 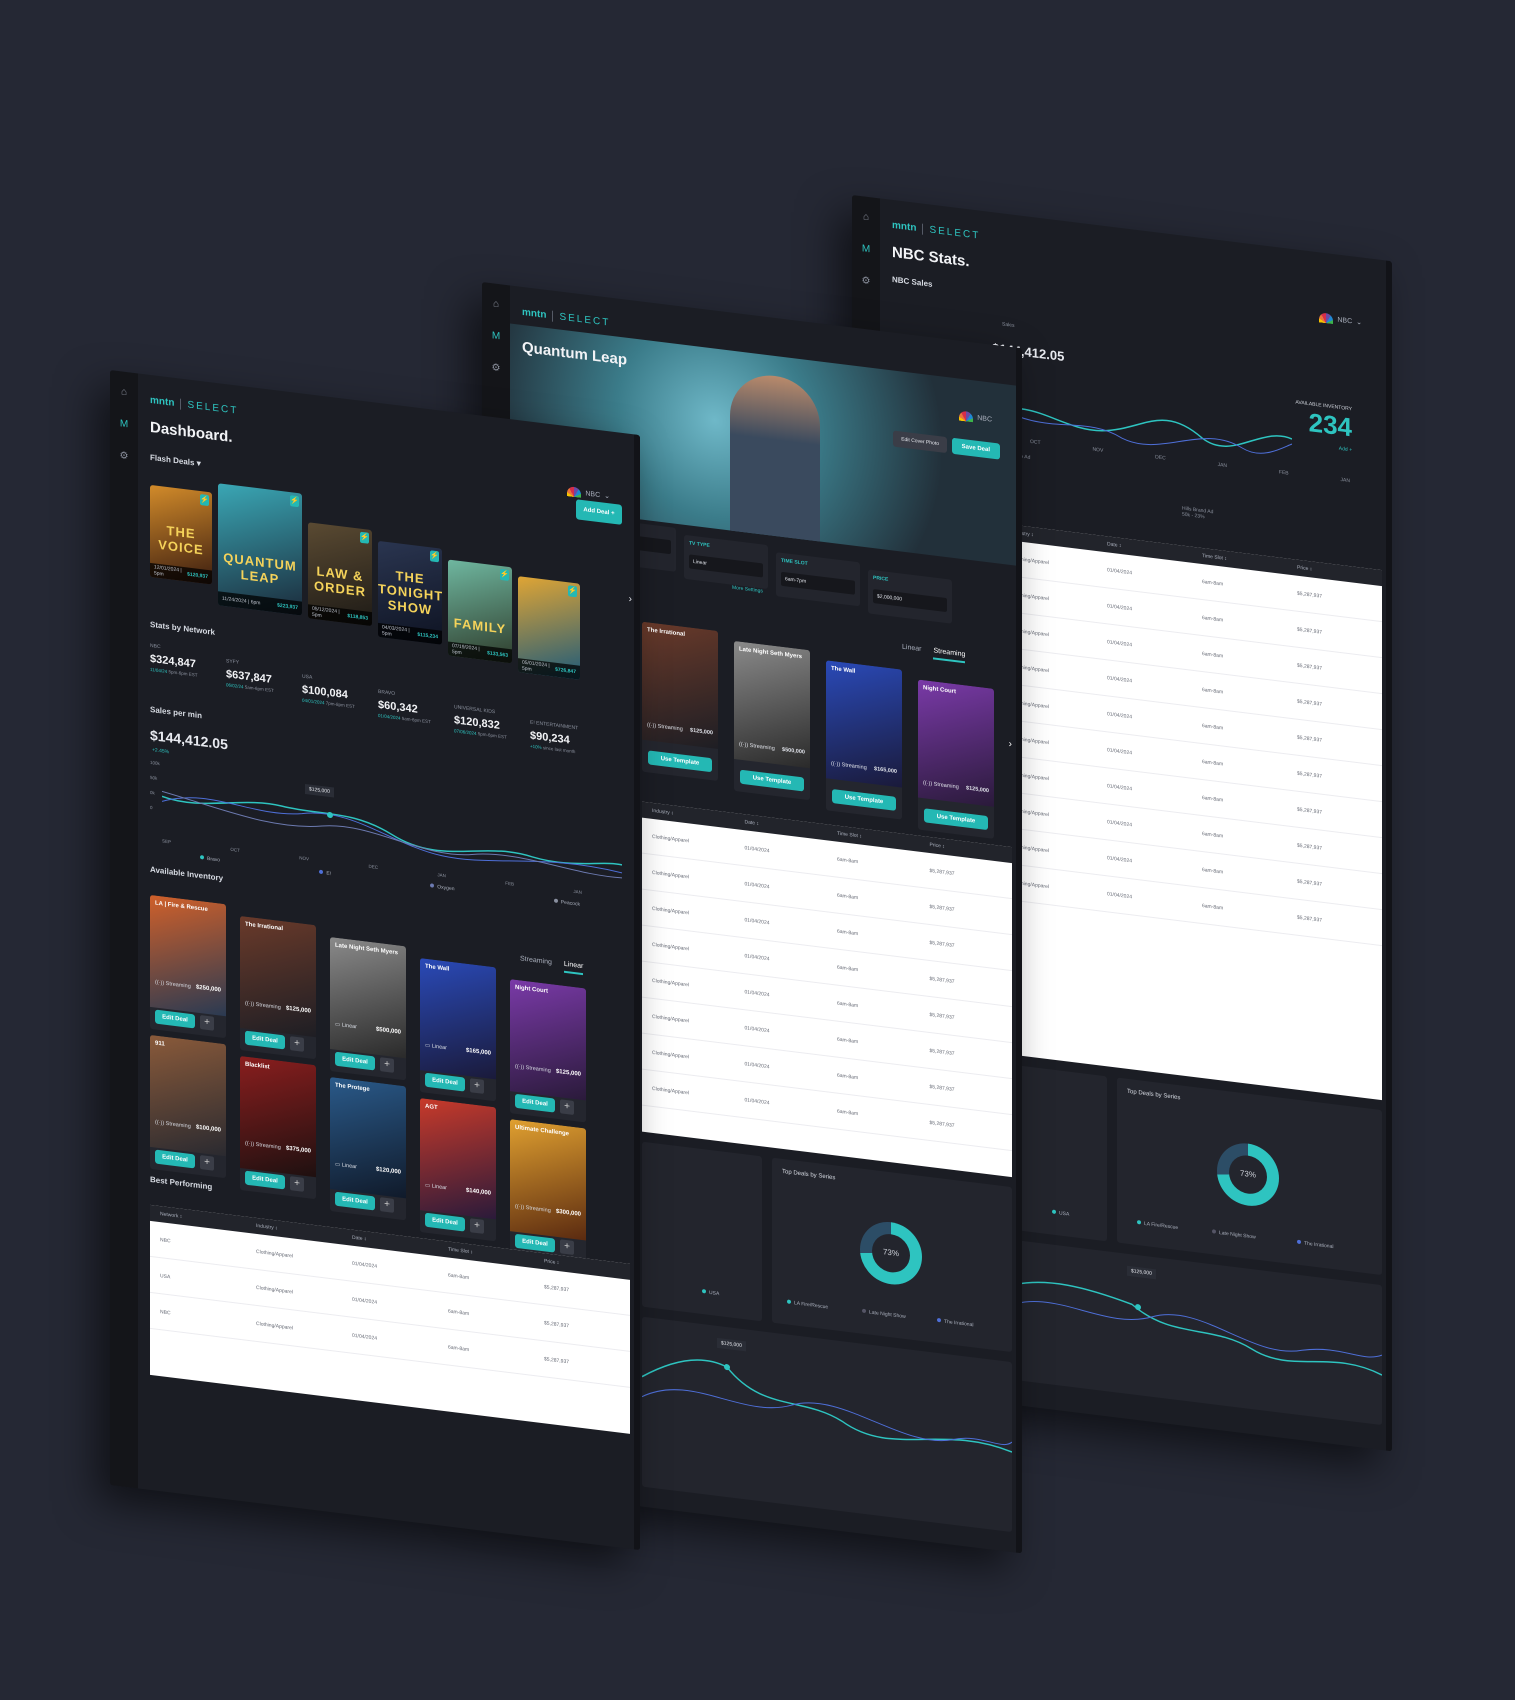 What do you see at coordinates (599, 512) in the screenshot?
I see `add-deal-button: Add Deal +` at bounding box center [599, 512].